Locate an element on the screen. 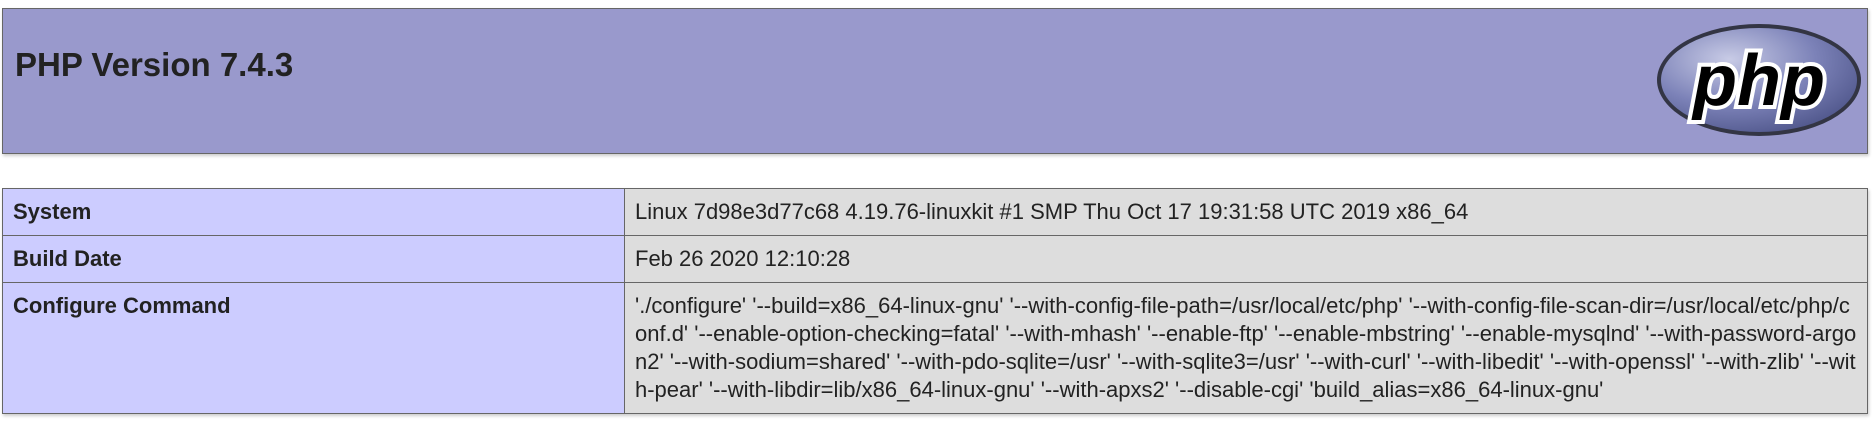  php-logo: php php is located at coordinates (1759, 83).